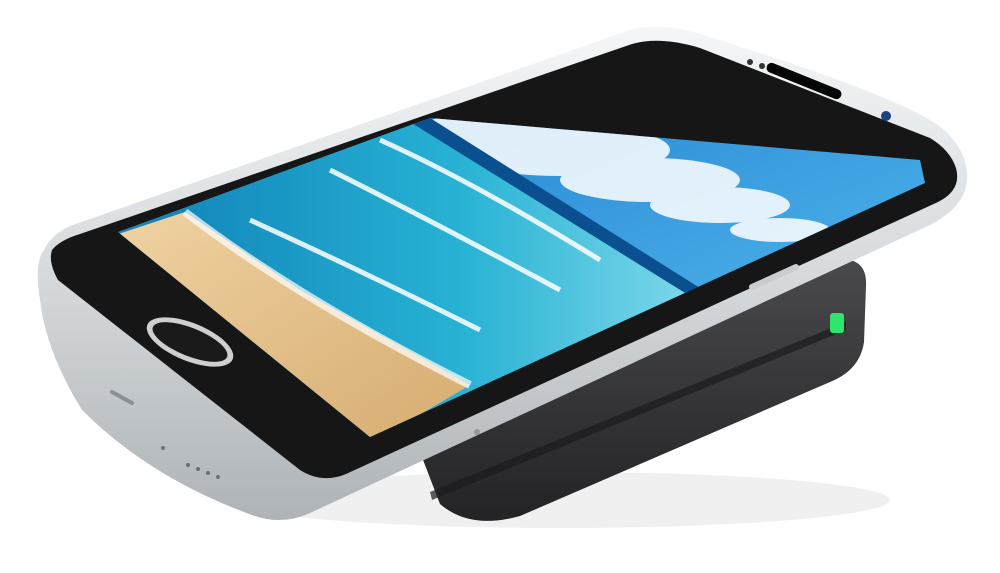 This screenshot has height=573, width=1000. Describe the element at coordinates (477, 432) in the screenshot. I see `side-microphone` at that location.